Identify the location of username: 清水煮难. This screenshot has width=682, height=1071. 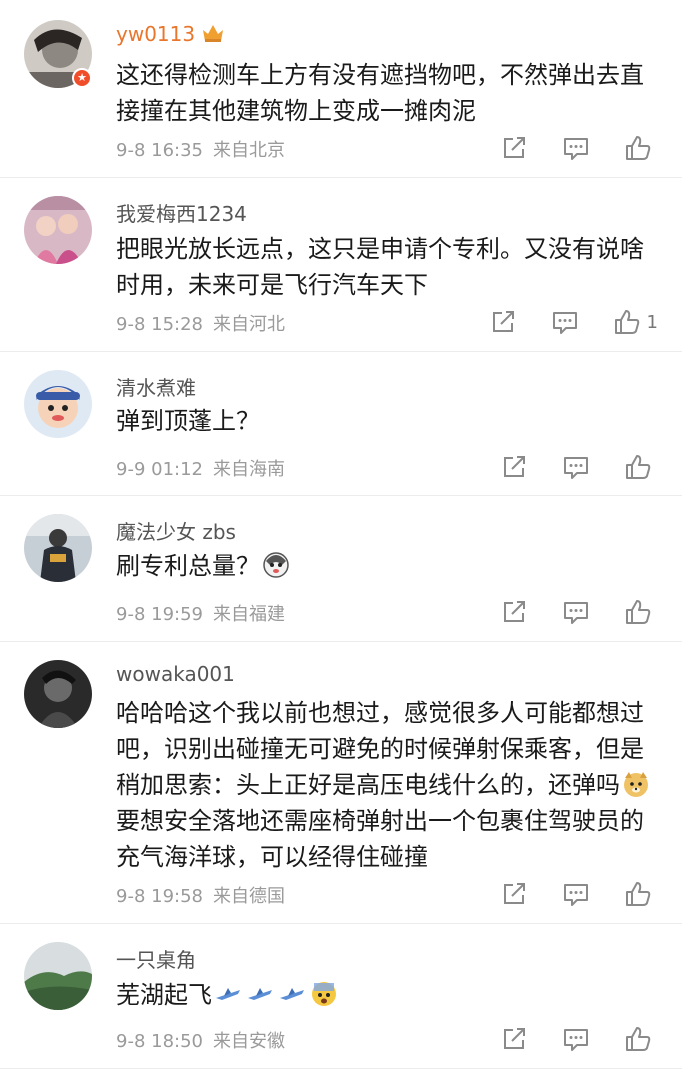
(156, 386).